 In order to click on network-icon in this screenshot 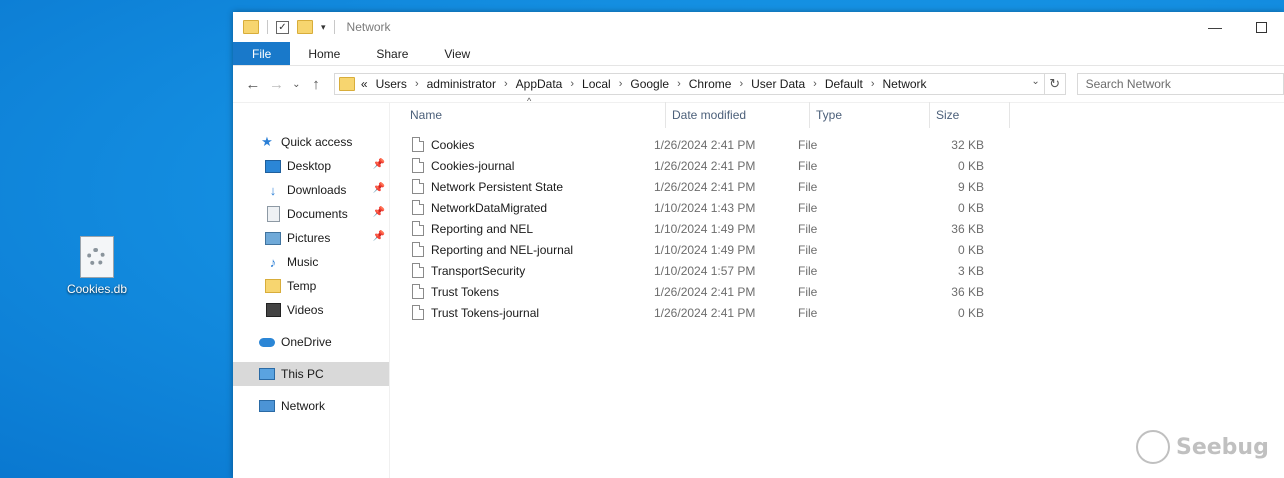, I will do `click(267, 406)`.